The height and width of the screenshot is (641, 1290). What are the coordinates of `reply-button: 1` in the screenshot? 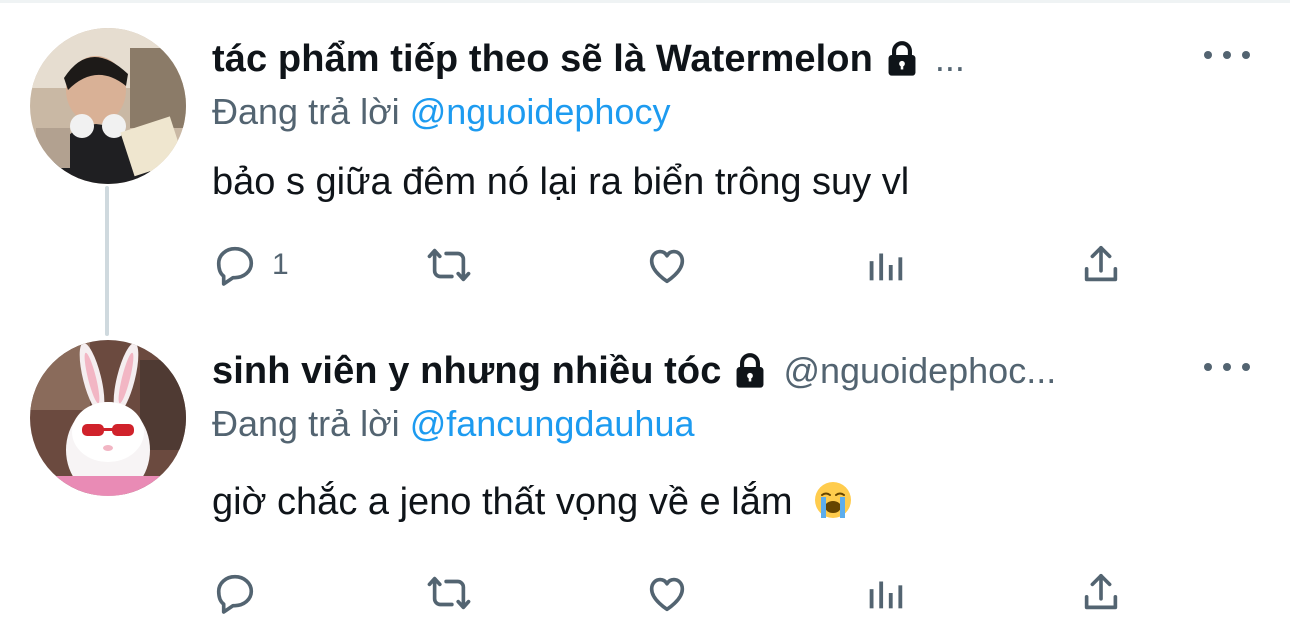 It's located at (250, 265).